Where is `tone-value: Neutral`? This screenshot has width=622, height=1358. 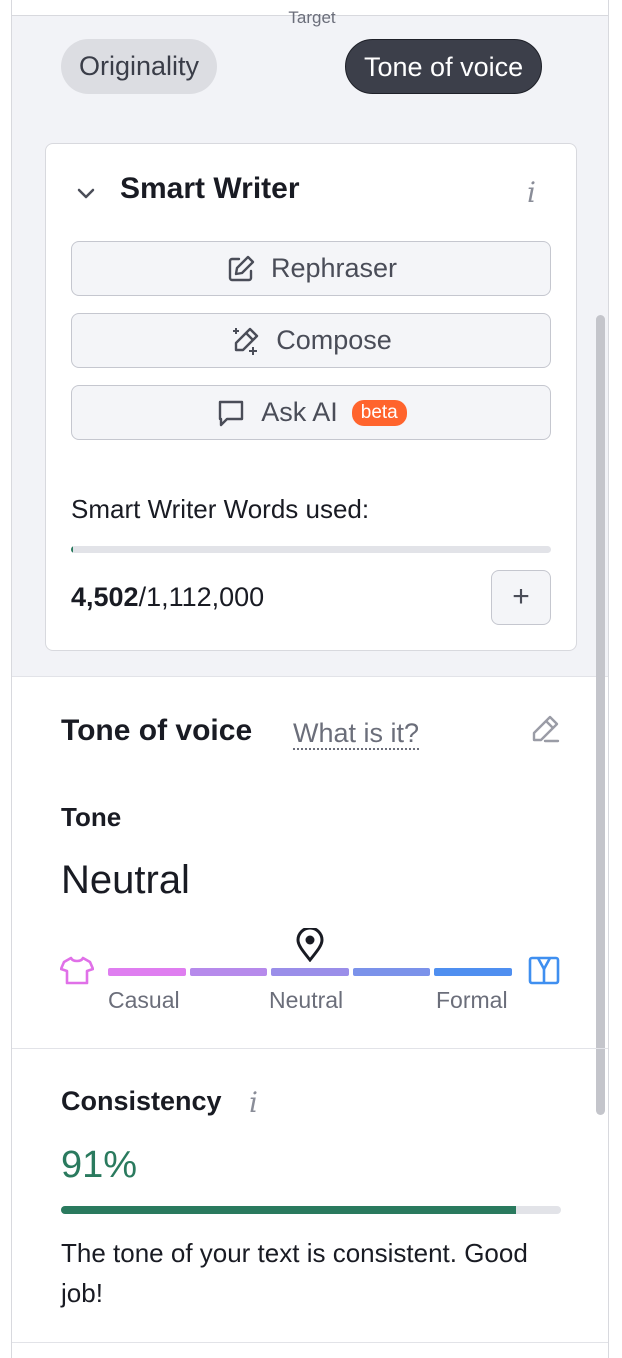
tone-value: Neutral is located at coordinates (125, 880).